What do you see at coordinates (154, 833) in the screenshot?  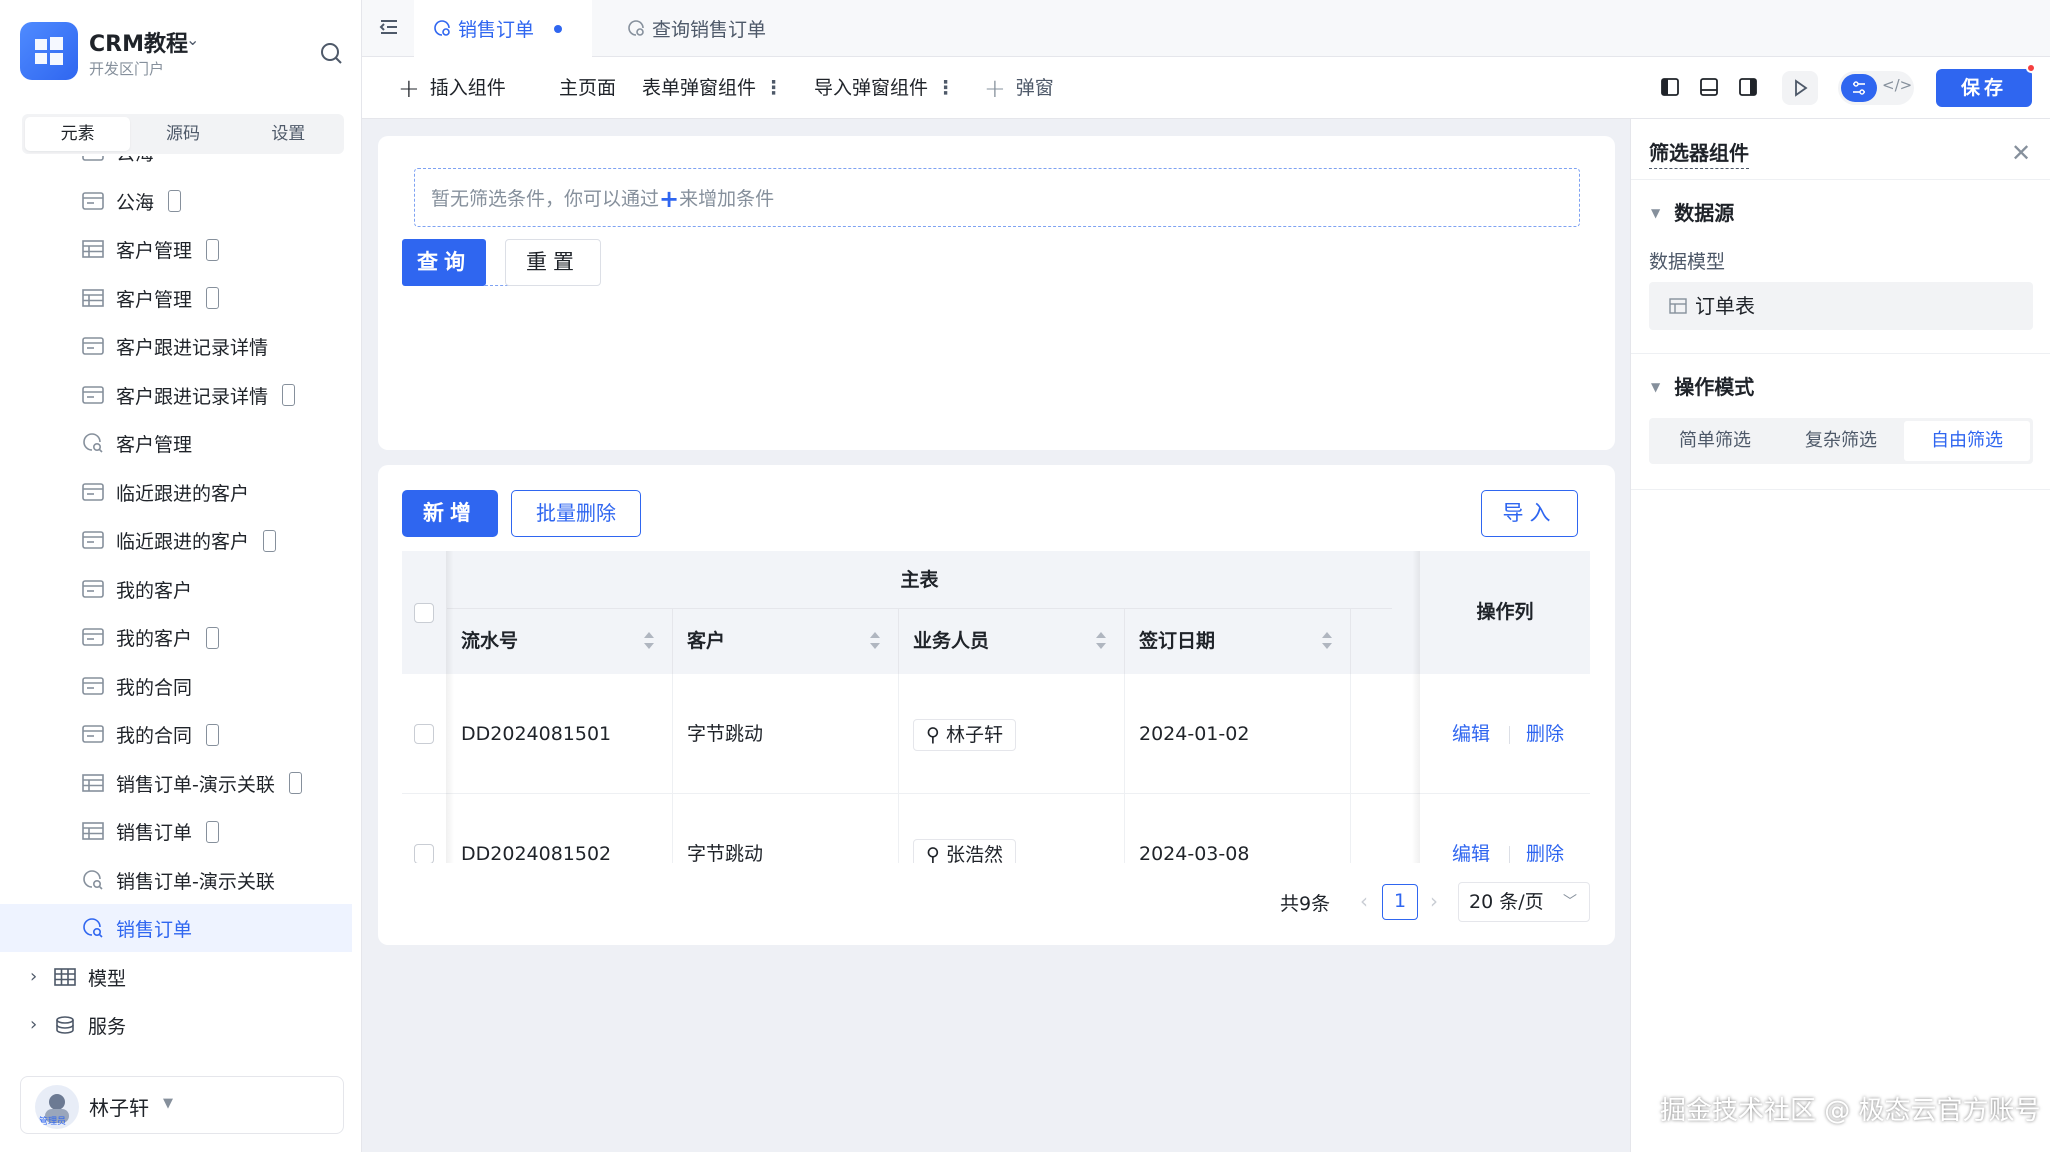 I see `sidebar-item-label: 销售订单` at bounding box center [154, 833].